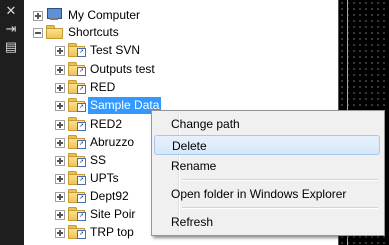 This screenshot has width=389, height=245. What do you see at coordinates (11, 11) in the screenshot?
I see `close-icon: ✕` at bounding box center [11, 11].